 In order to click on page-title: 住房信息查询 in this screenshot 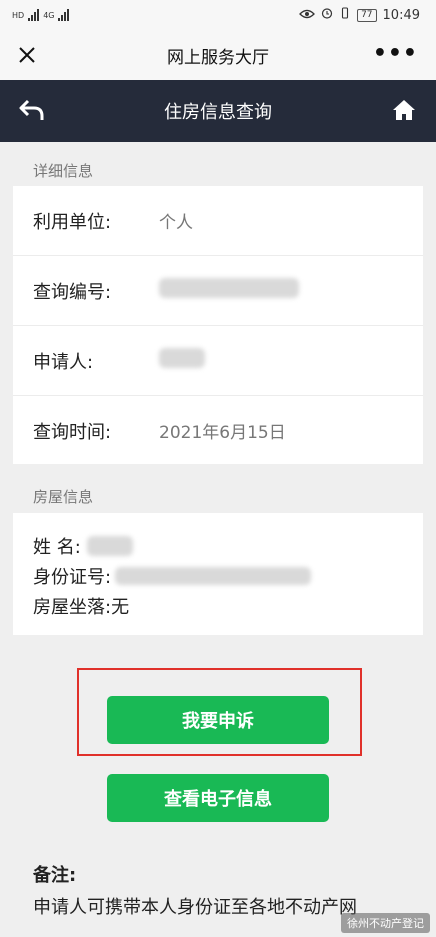, I will do `click(218, 112)`.